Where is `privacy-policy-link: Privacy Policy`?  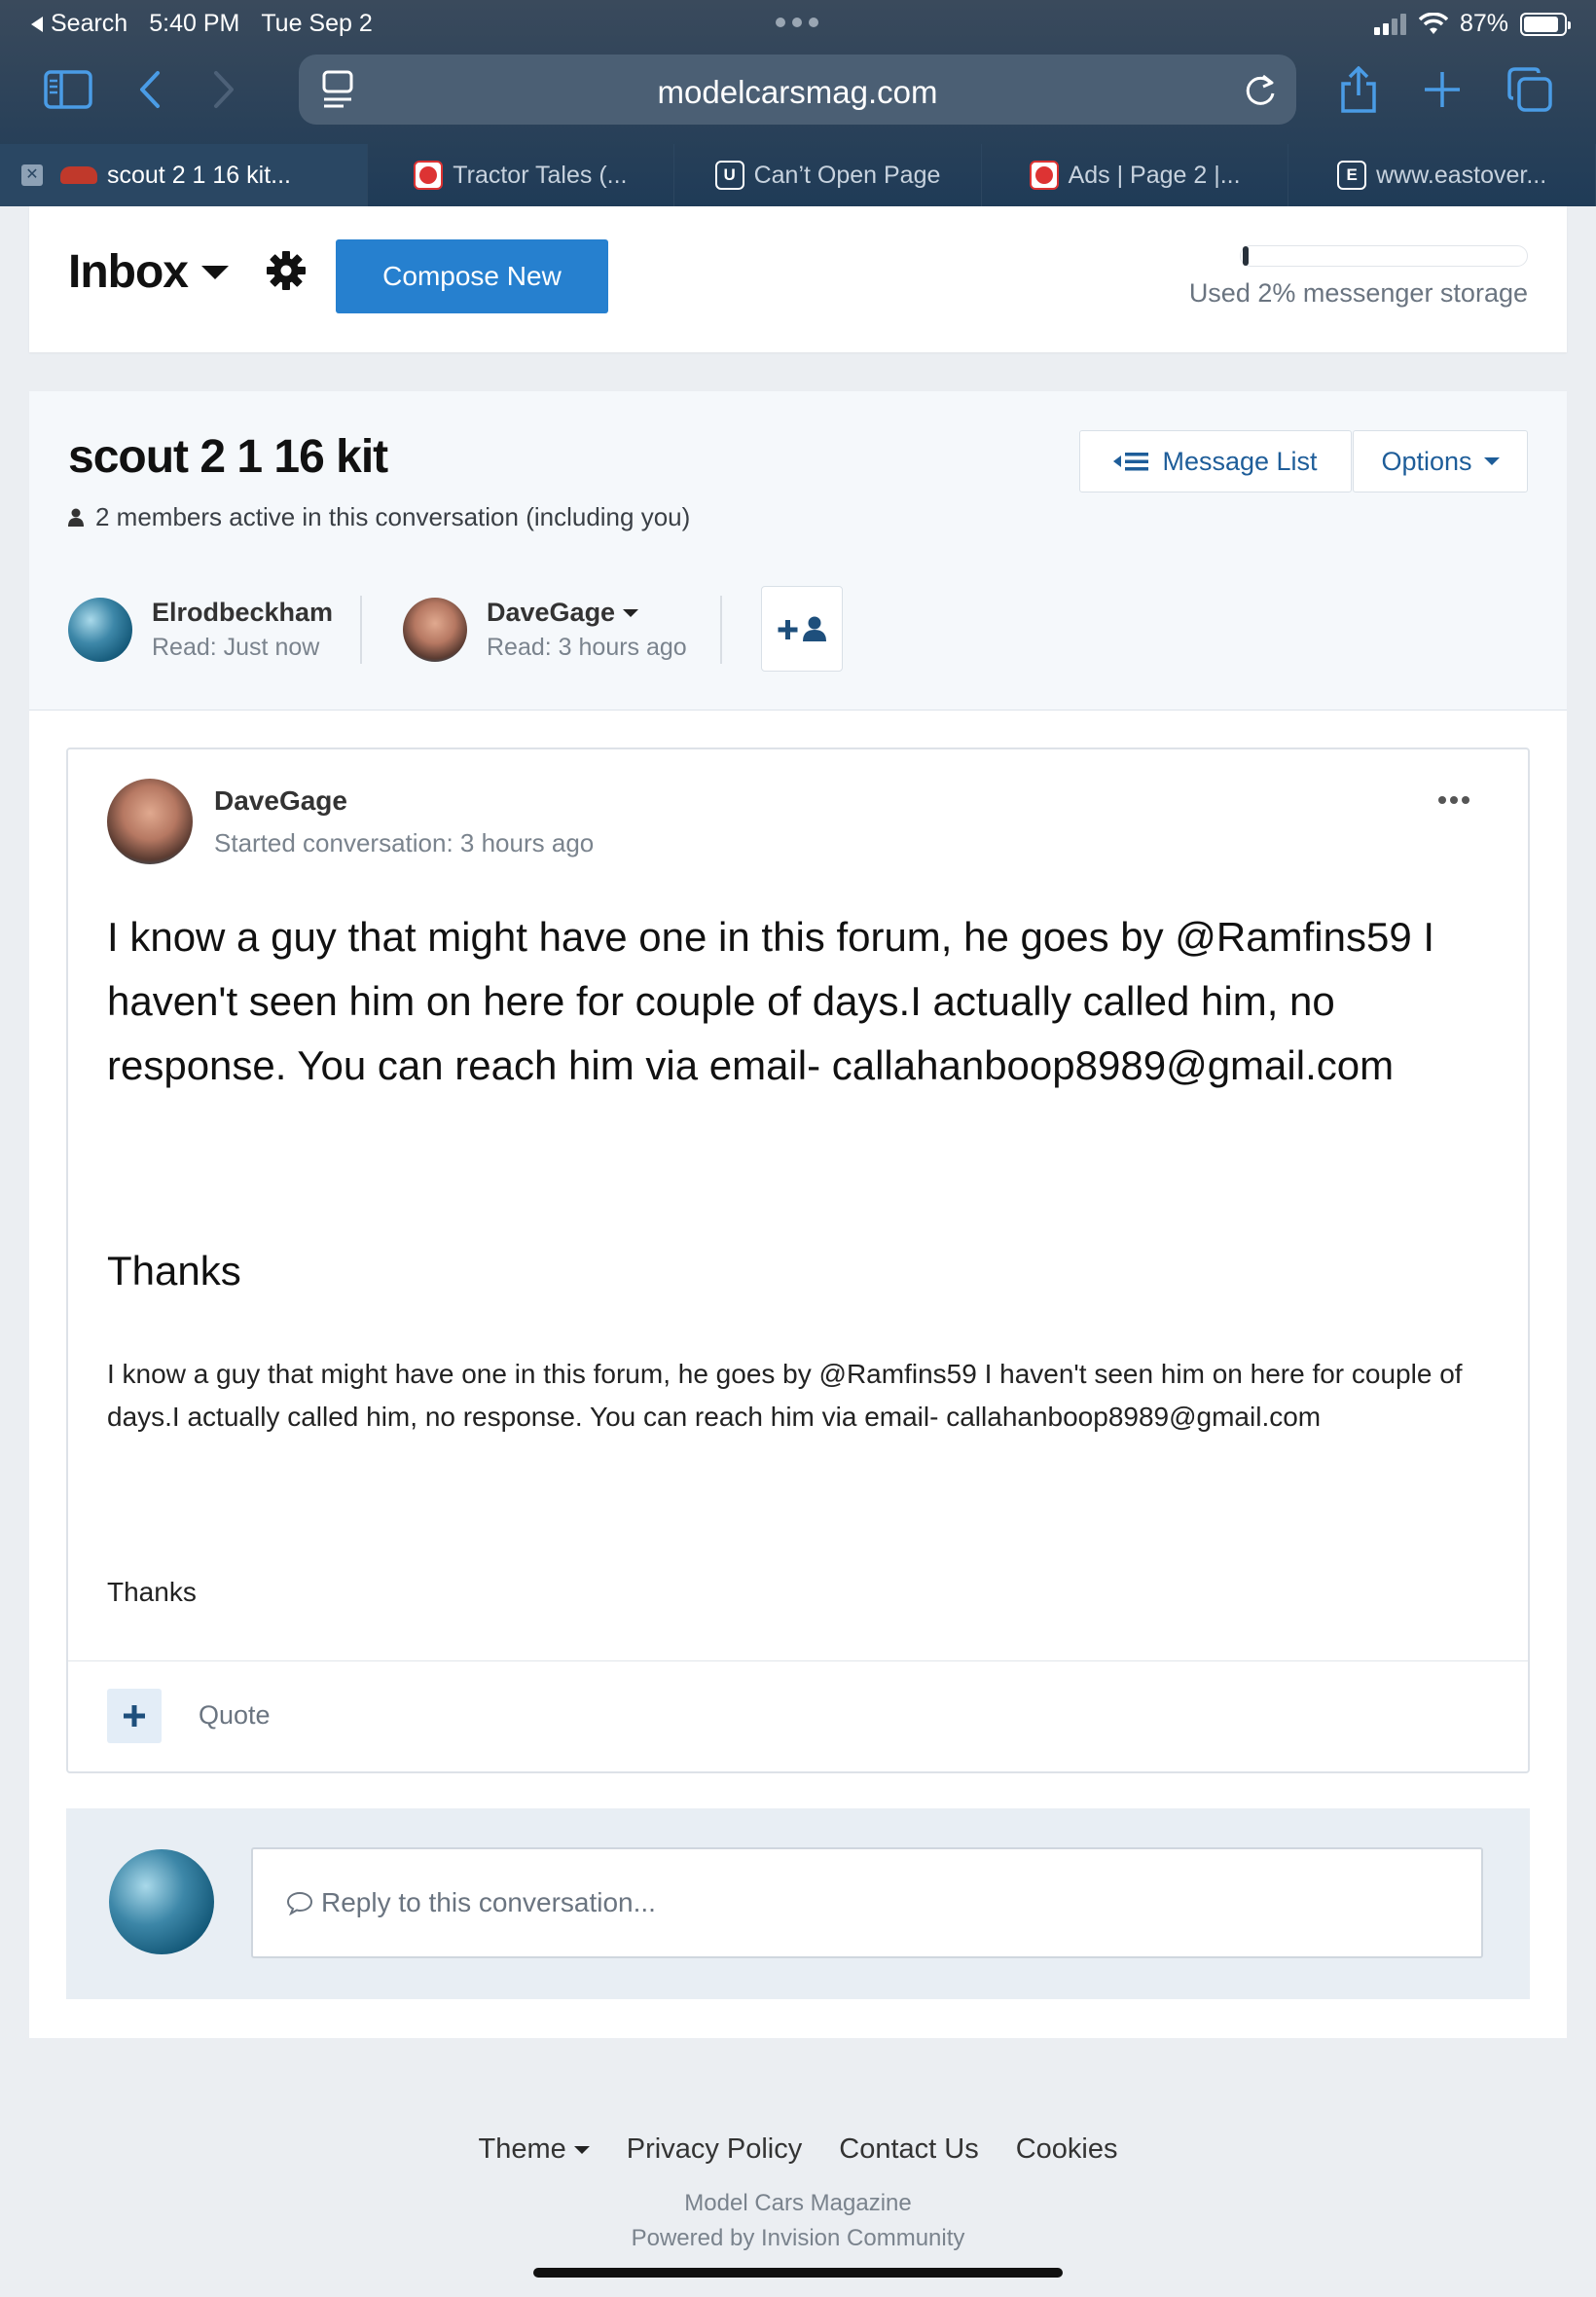 privacy-policy-link: Privacy Policy is located at coordinates (715, 2150).